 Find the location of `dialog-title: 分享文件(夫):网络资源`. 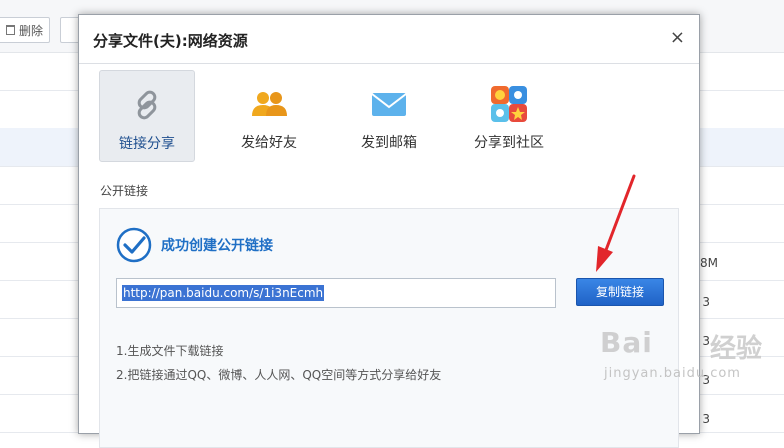

dialog-title: 分享文件(夫):网络资源 is located at coordinates (170, 41).